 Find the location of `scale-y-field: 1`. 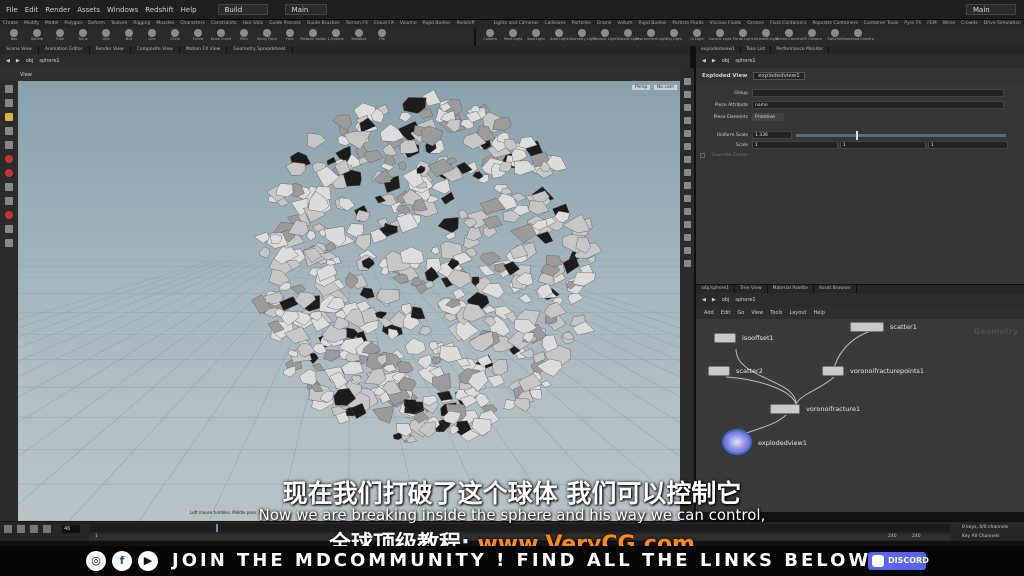

scale-y-field: 1 is located at coordinates (883, 145).